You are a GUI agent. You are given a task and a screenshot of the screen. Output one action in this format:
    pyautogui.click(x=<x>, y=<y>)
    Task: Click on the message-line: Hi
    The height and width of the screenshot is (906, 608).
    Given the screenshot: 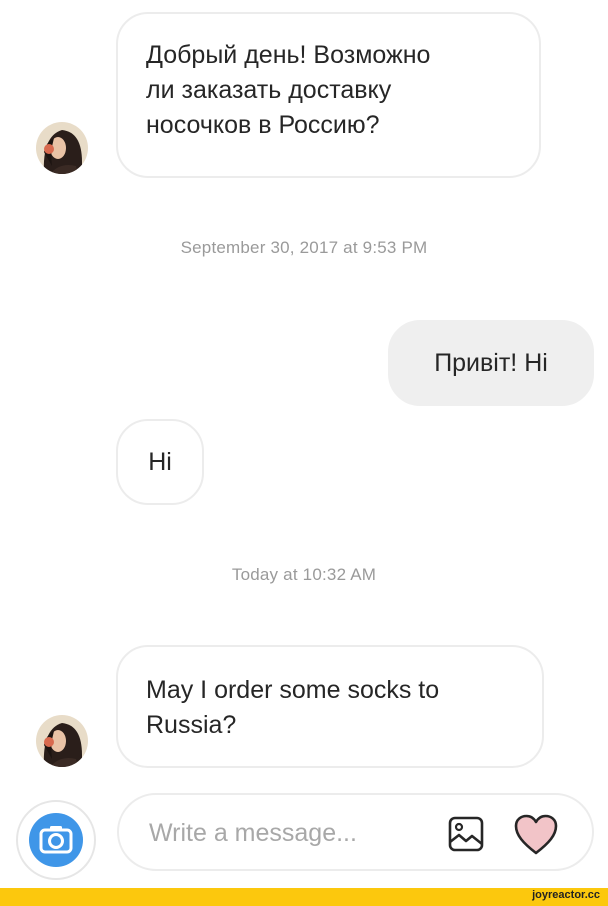 What is the action you would take?
    pyautogui.click(x=160, y=461)
    